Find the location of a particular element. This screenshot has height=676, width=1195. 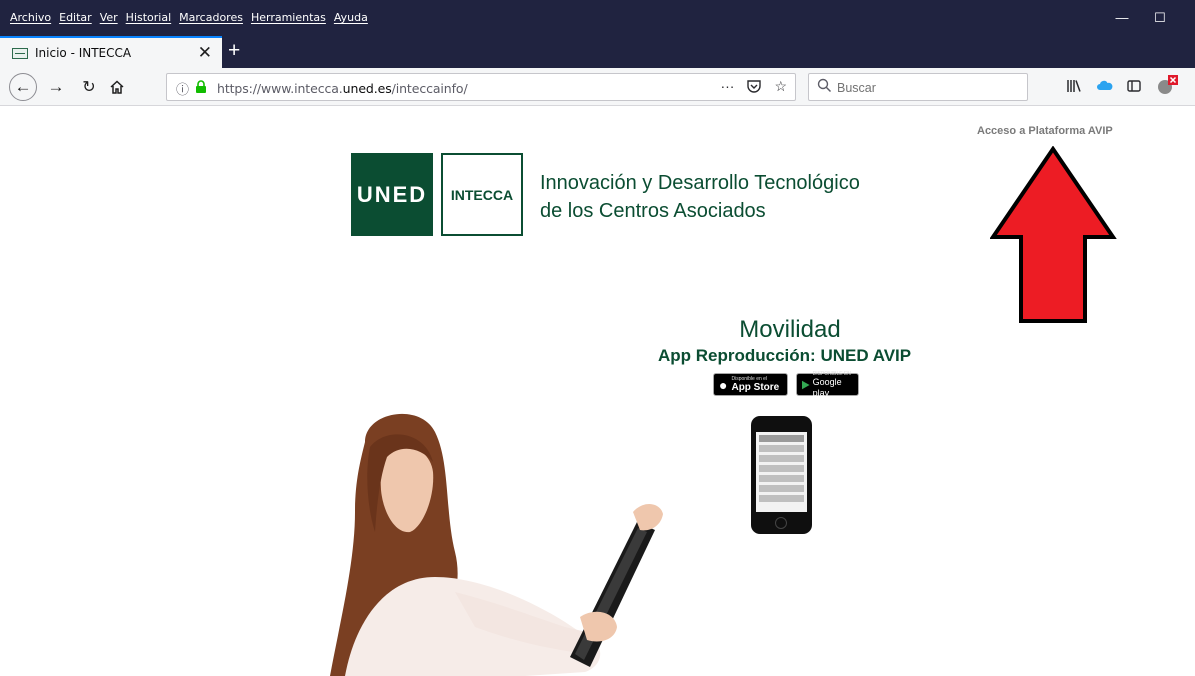

sidebar-icon is located at coordinates (1134, 86).